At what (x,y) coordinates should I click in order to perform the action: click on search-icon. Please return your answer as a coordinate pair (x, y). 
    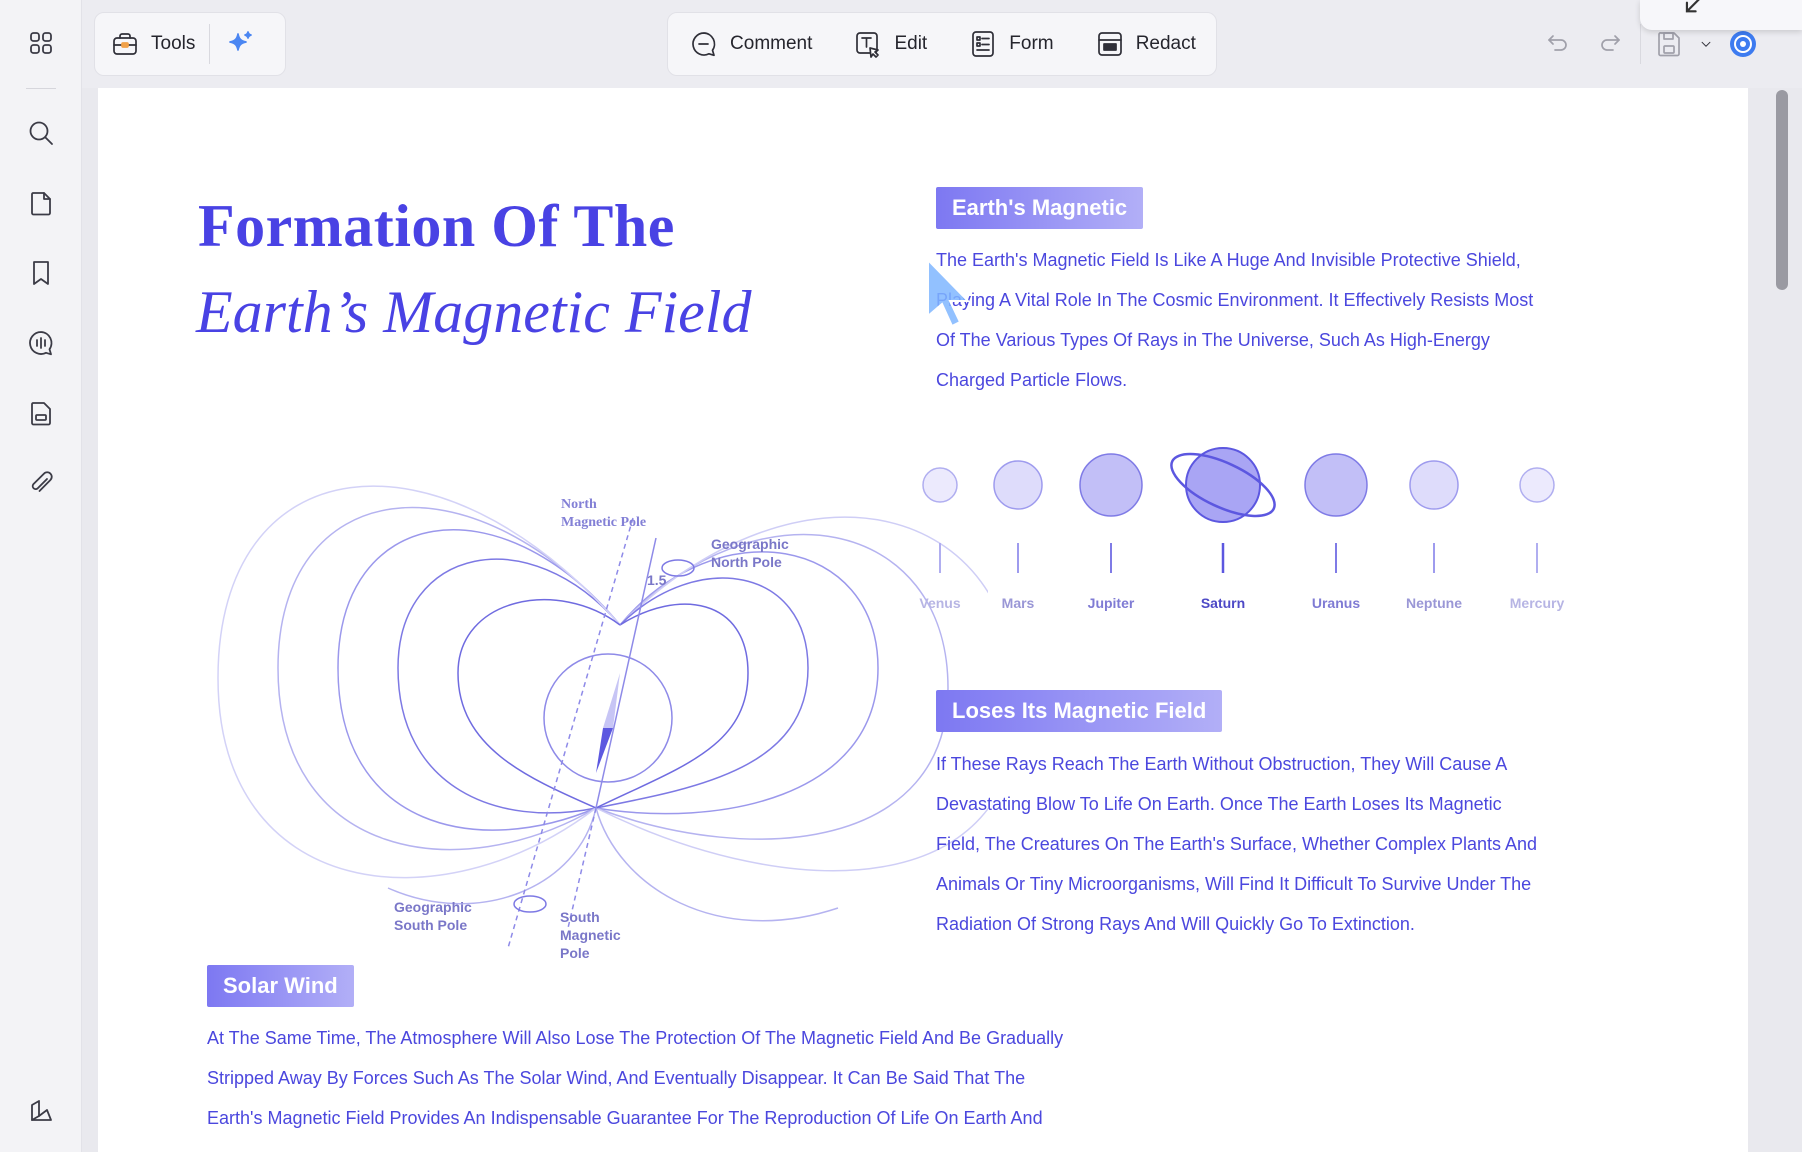
    Looking at the image, I should click on (41, 133).